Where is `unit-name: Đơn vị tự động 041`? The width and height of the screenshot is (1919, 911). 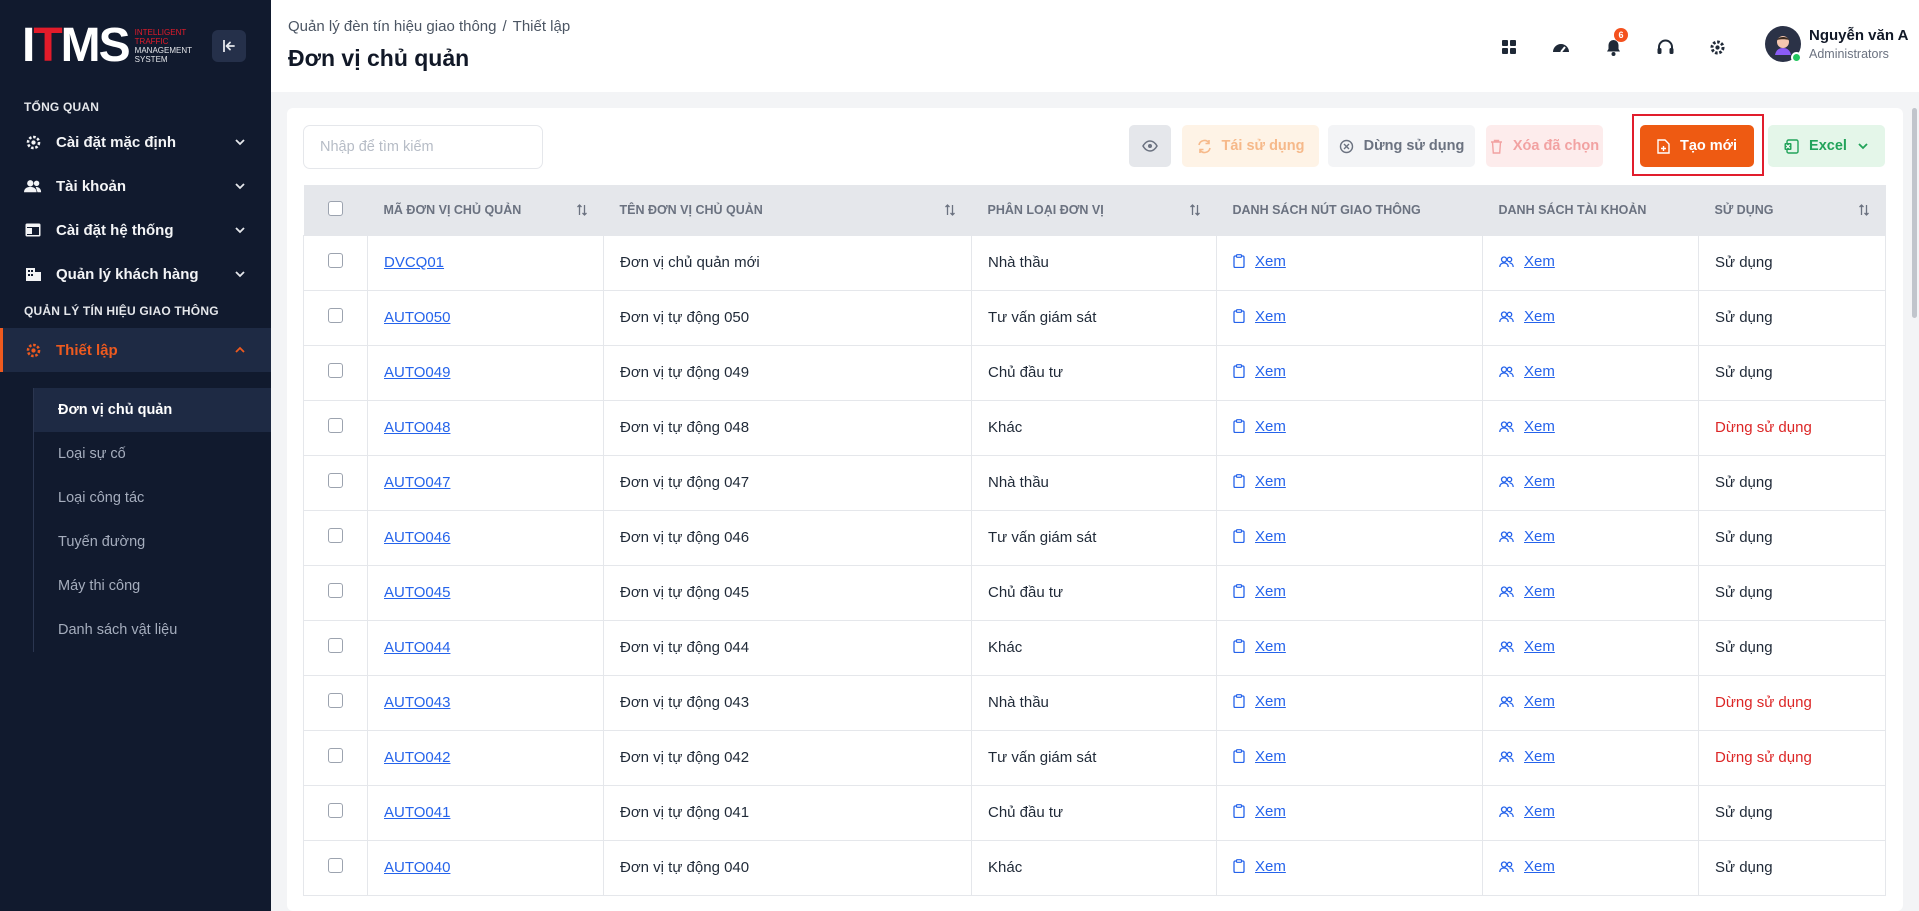
unit-name: Đơn vị tự động 041 is located at coordinates (685, 812).